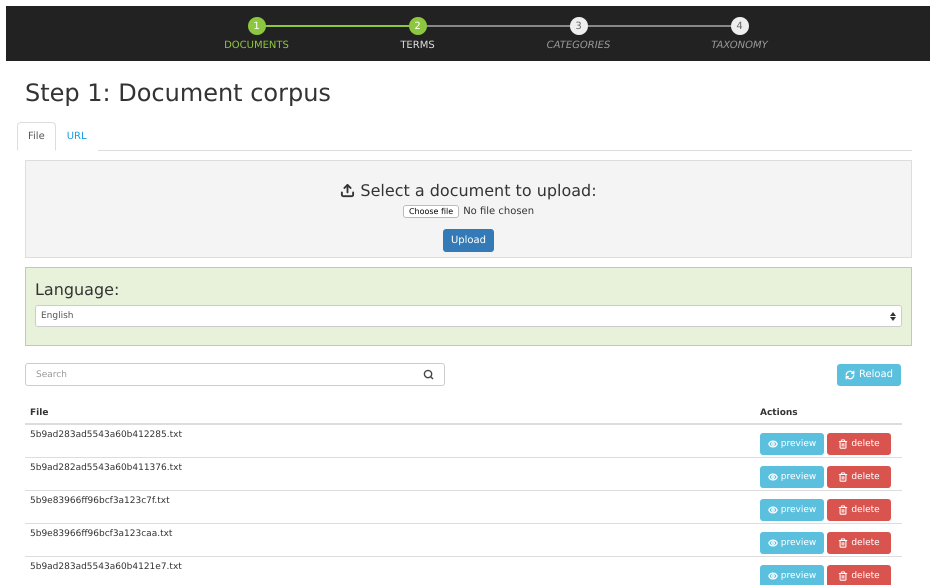  I want to click on step-circle: 4, so click(739, 26).